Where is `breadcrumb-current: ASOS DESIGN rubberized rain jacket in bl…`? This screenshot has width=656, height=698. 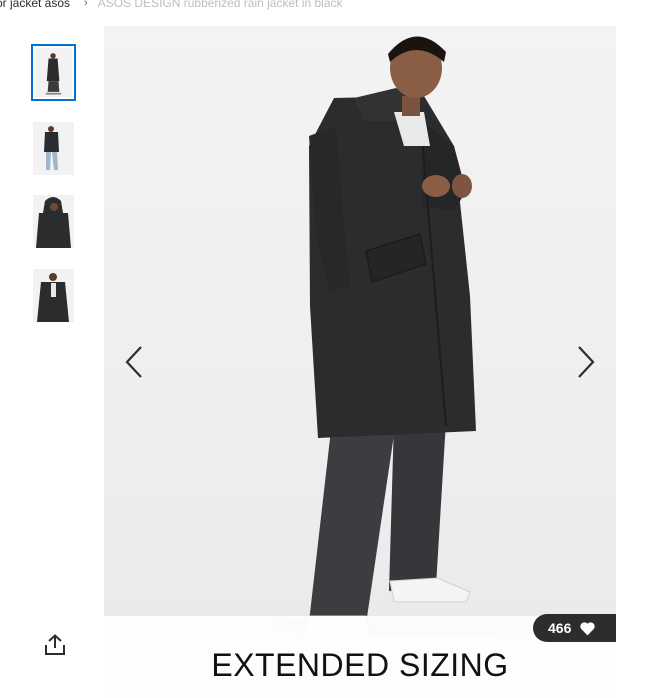 breadcrumb-current: ASOS DESIGN rubberized rain jacket in bl… is located at coordinates (220, 5).